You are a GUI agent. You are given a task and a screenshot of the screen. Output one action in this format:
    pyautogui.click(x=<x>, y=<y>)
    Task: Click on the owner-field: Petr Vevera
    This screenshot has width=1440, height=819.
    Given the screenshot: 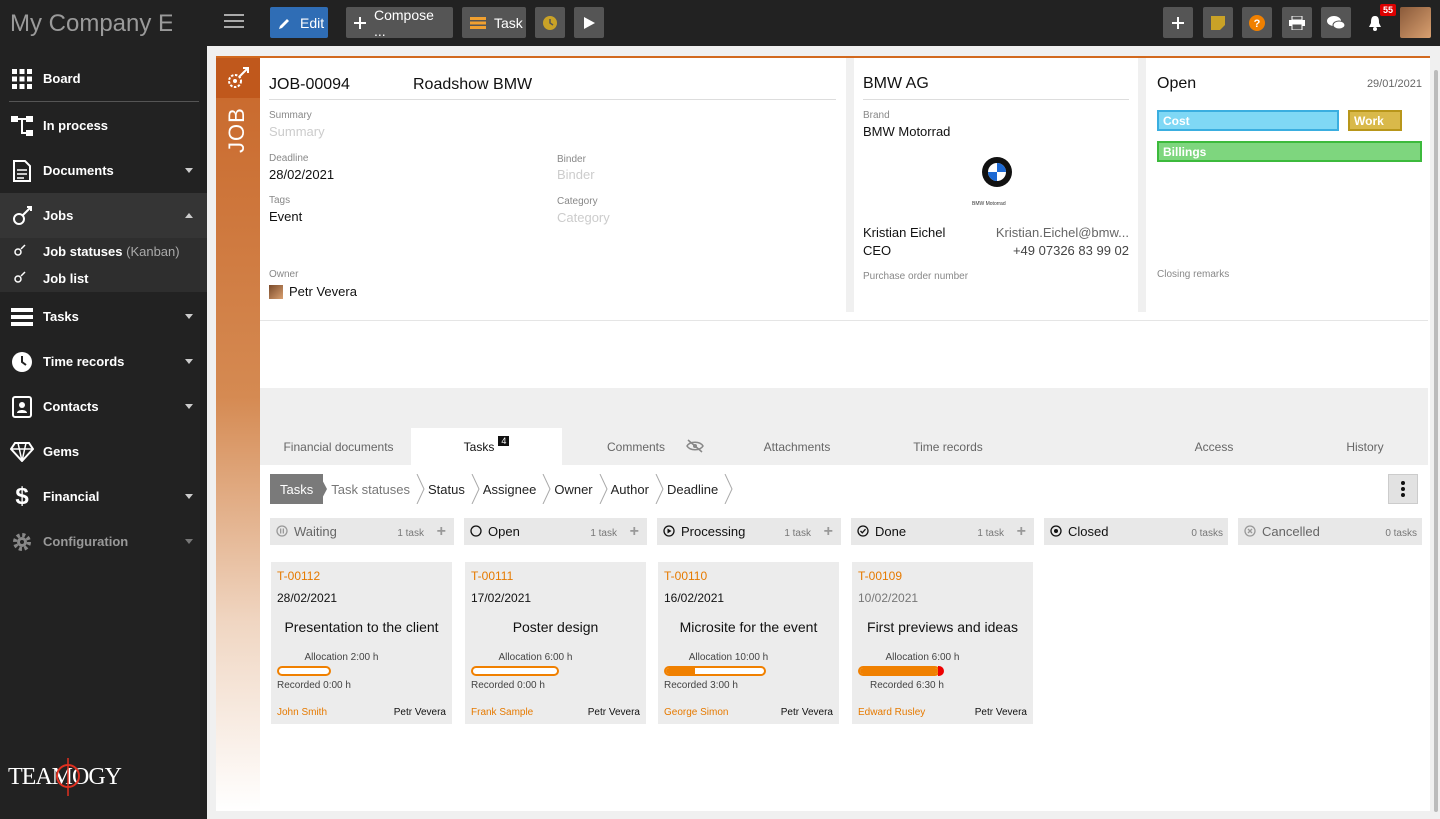 What is the action you would take?
    pyautogui.click(x=323, y=291)
    